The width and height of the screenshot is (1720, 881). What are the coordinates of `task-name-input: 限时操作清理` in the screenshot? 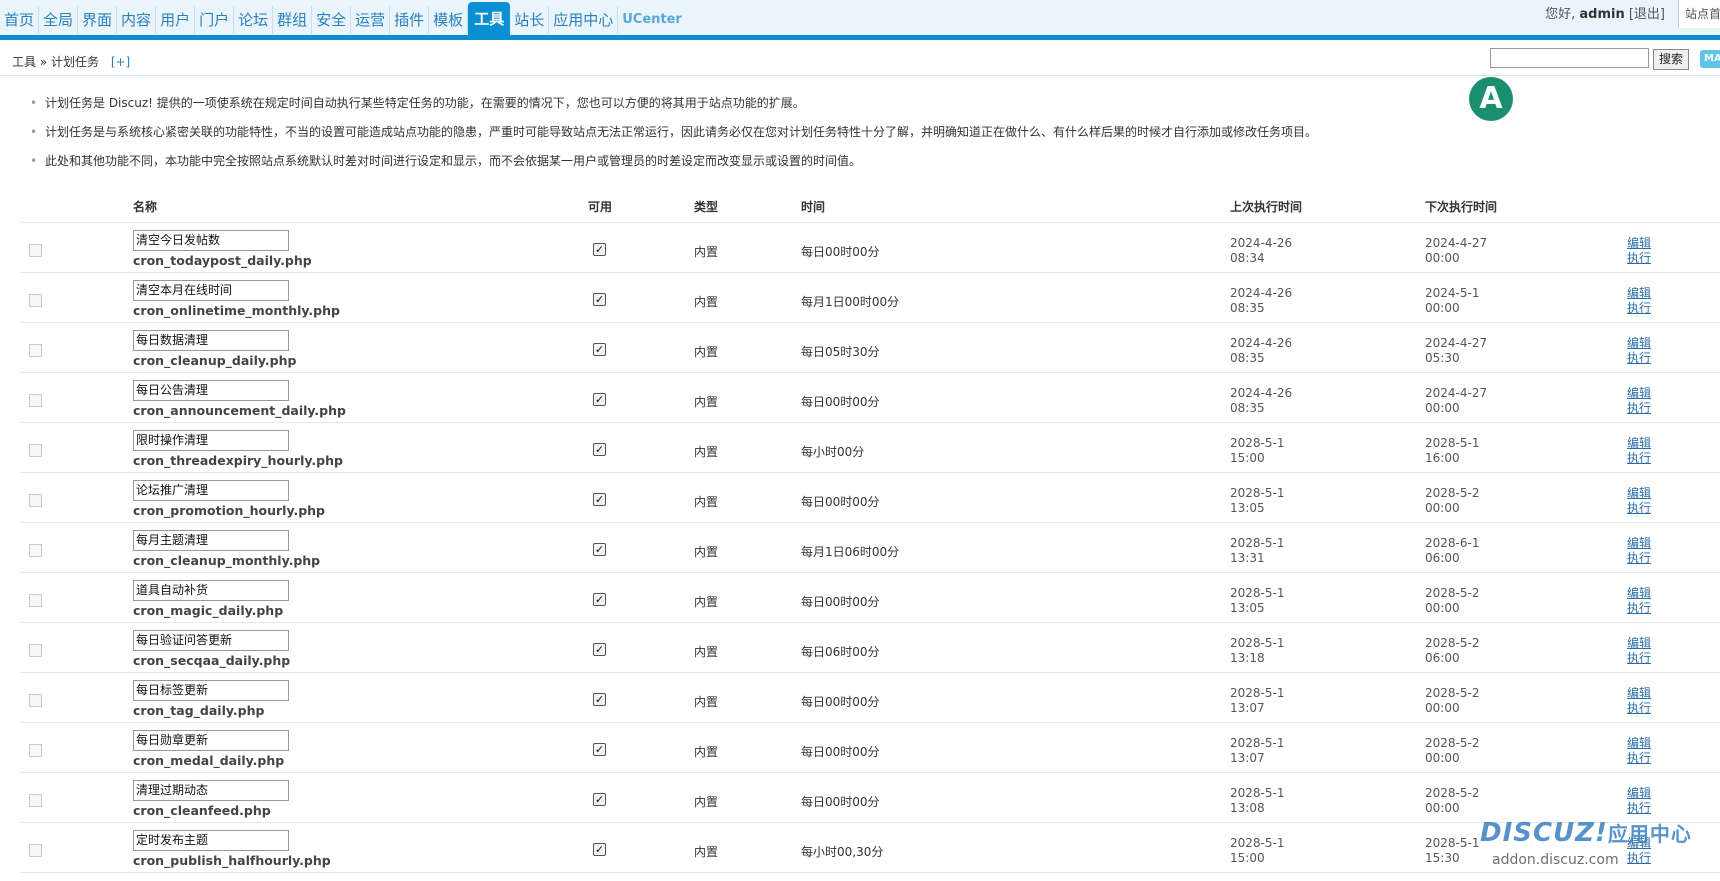 It's located at (211, 440).